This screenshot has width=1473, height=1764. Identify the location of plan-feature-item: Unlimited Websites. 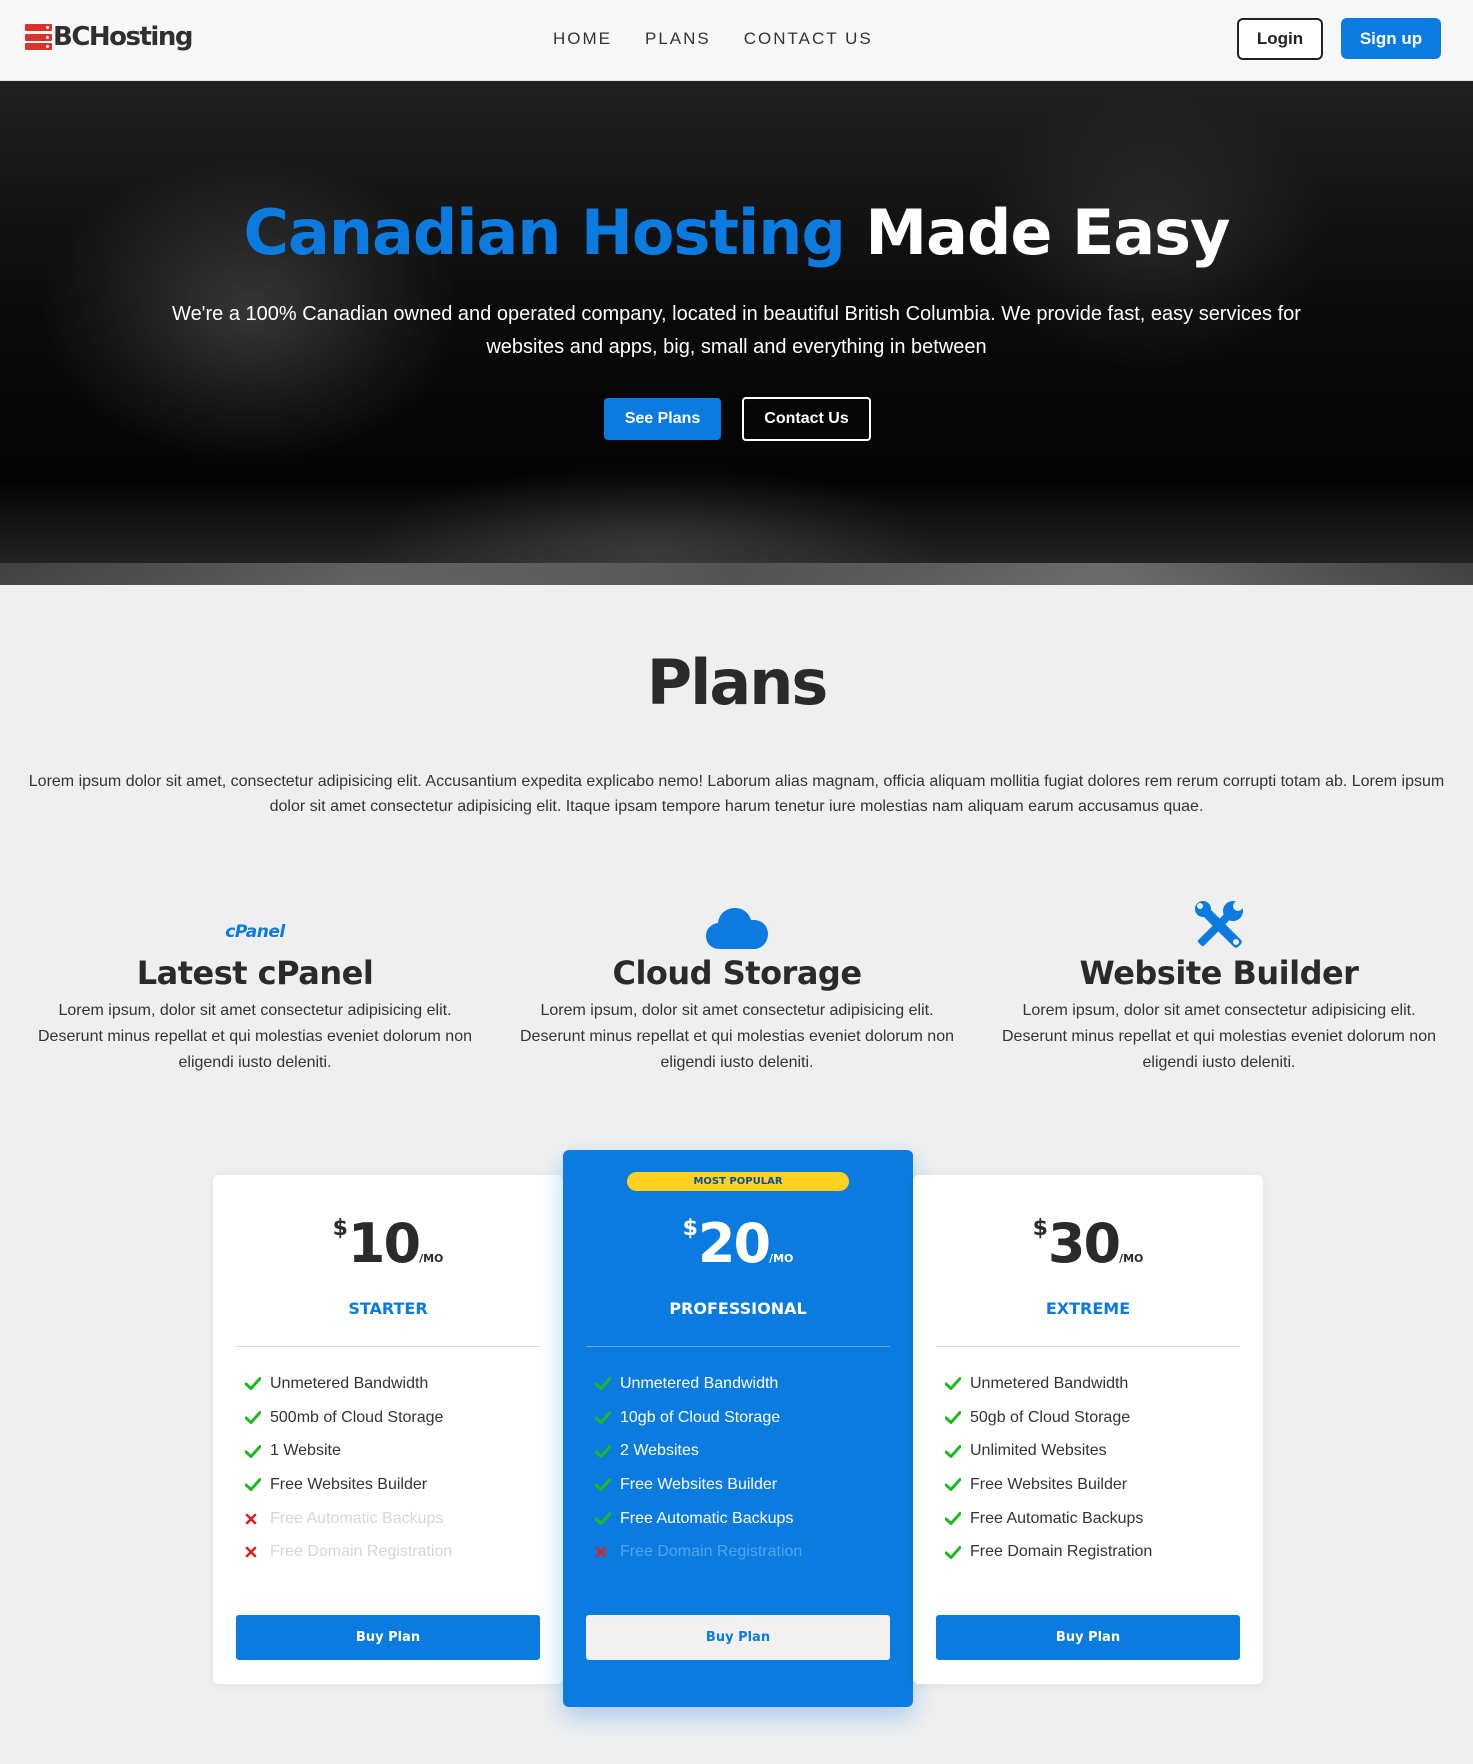
(1048, 1451).